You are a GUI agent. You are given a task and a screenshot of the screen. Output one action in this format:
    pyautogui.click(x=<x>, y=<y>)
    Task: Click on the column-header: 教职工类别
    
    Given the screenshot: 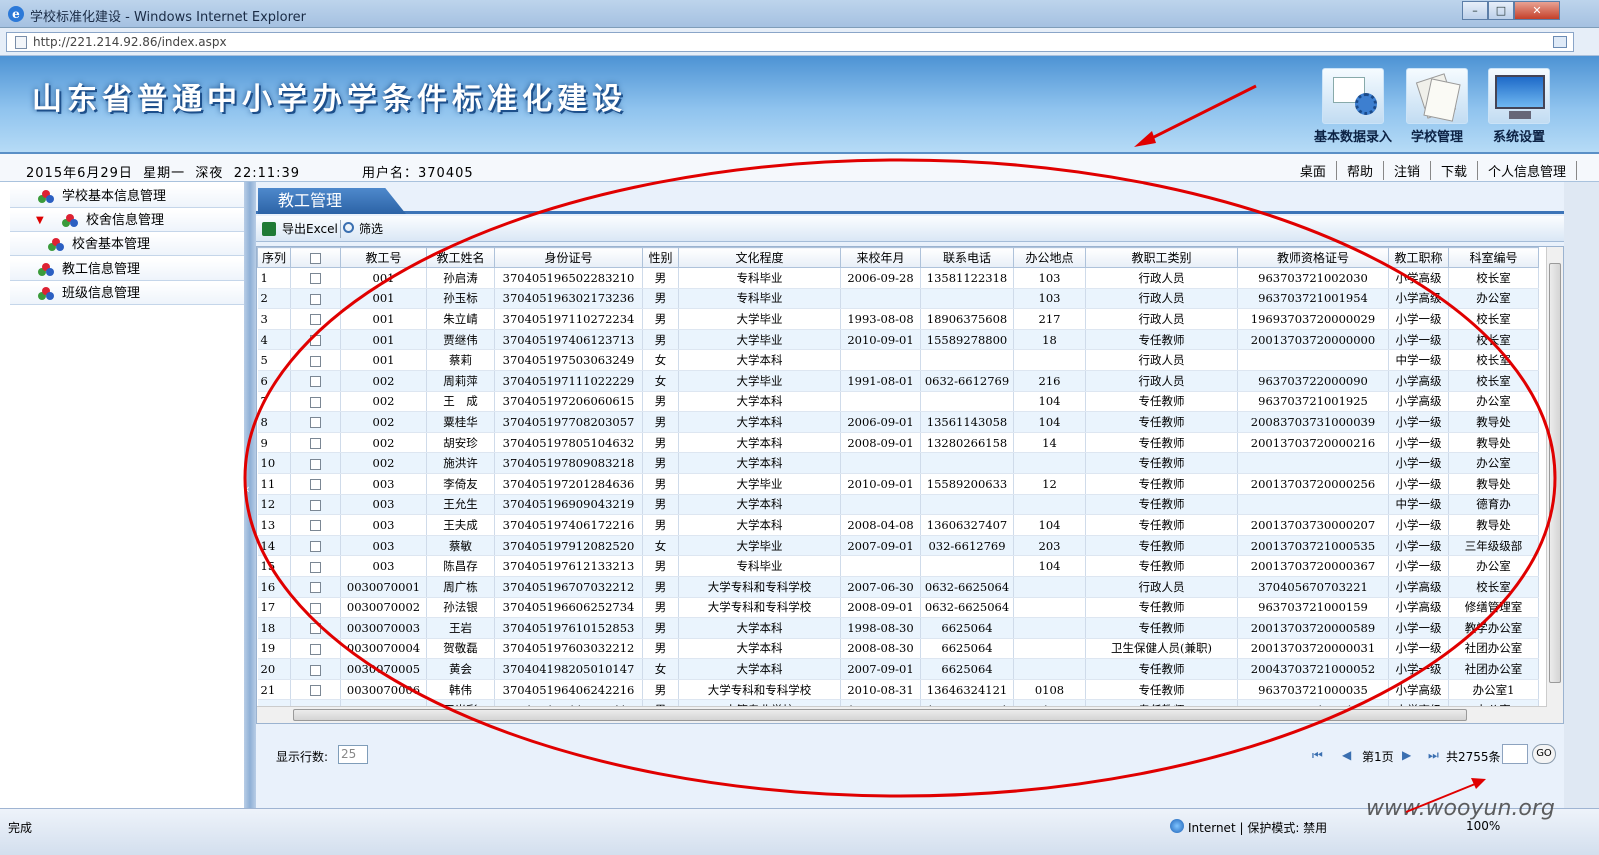 What is the action you would take?
    pyautogui.click(x=1161, y=257)
    